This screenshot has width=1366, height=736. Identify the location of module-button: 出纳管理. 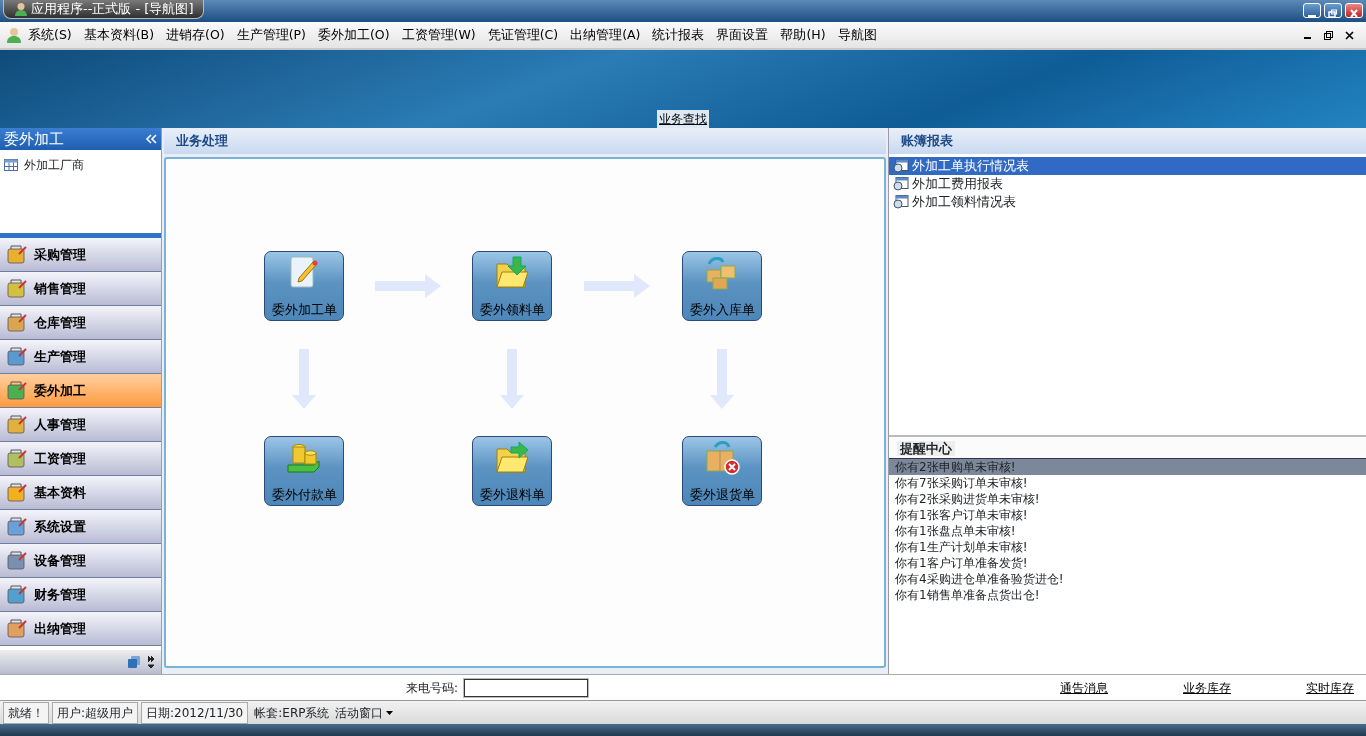
(80, 629).